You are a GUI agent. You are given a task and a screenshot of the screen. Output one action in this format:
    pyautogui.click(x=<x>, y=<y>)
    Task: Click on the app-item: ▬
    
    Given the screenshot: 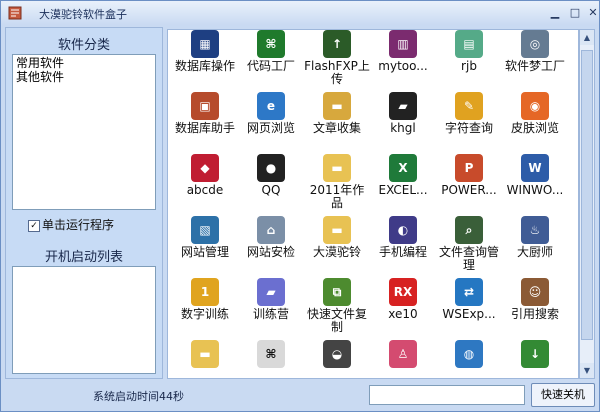 What is the action you would take?
    pyautogui.click(x=205, y=359)
    